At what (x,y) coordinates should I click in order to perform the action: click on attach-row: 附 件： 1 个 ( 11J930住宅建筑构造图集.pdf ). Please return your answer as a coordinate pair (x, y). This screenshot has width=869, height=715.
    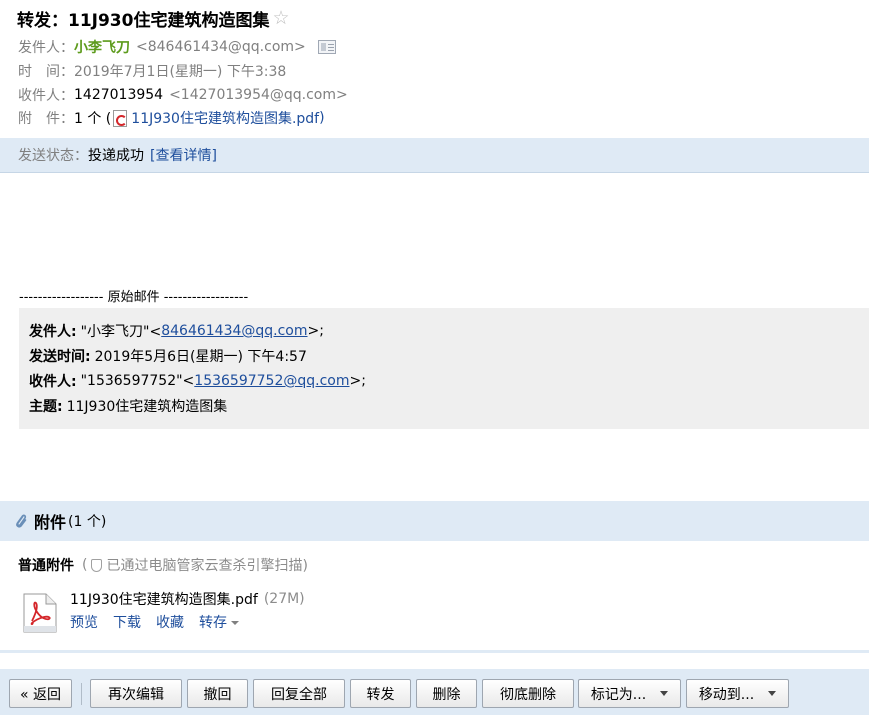
    Looking at the image, I should click on (171, 118).